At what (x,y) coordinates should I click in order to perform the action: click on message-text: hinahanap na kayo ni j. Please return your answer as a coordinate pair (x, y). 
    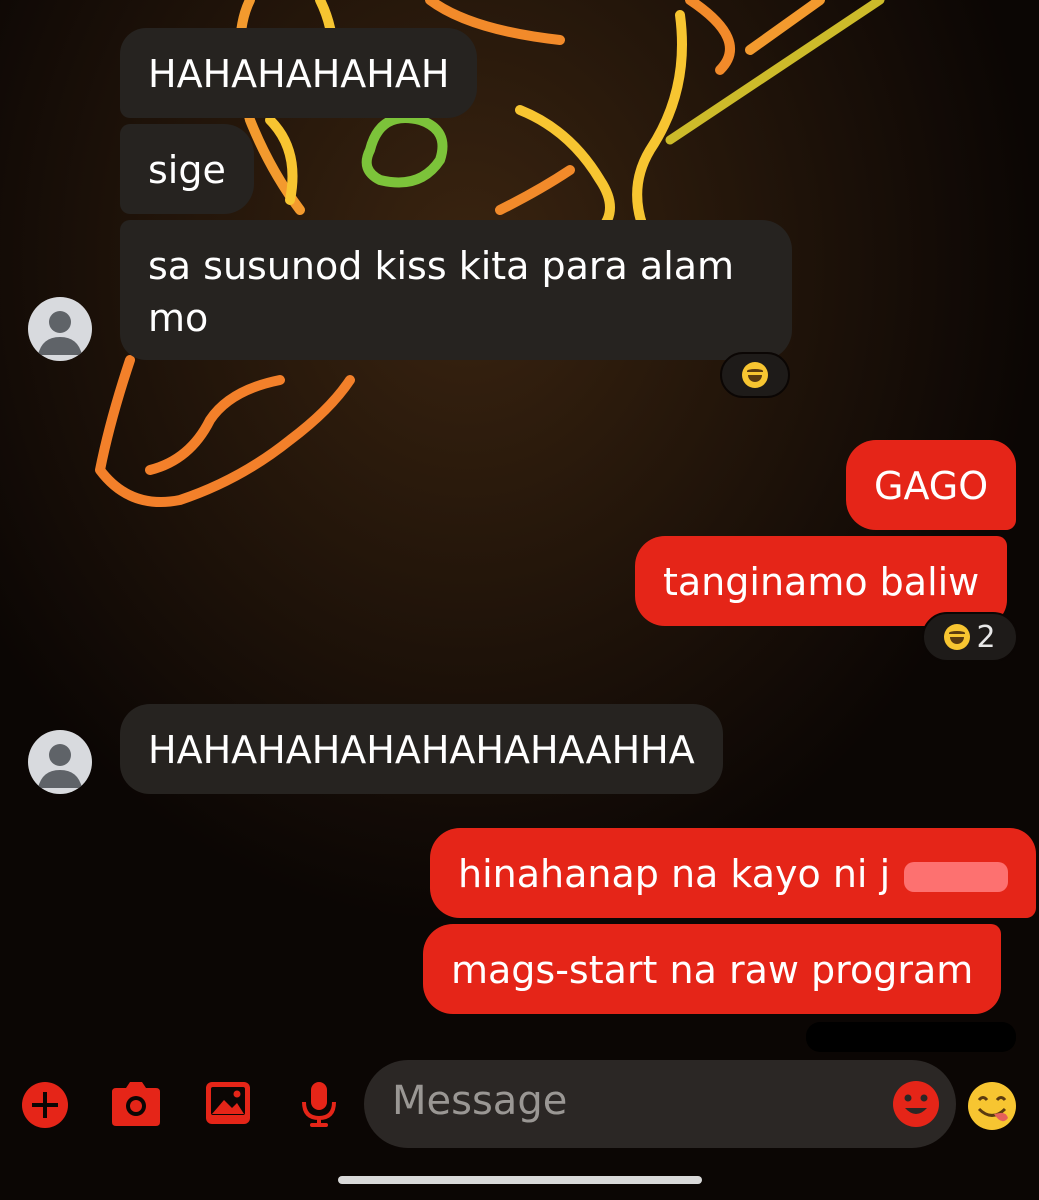
    Looking at the image, I should click on (674, 874).